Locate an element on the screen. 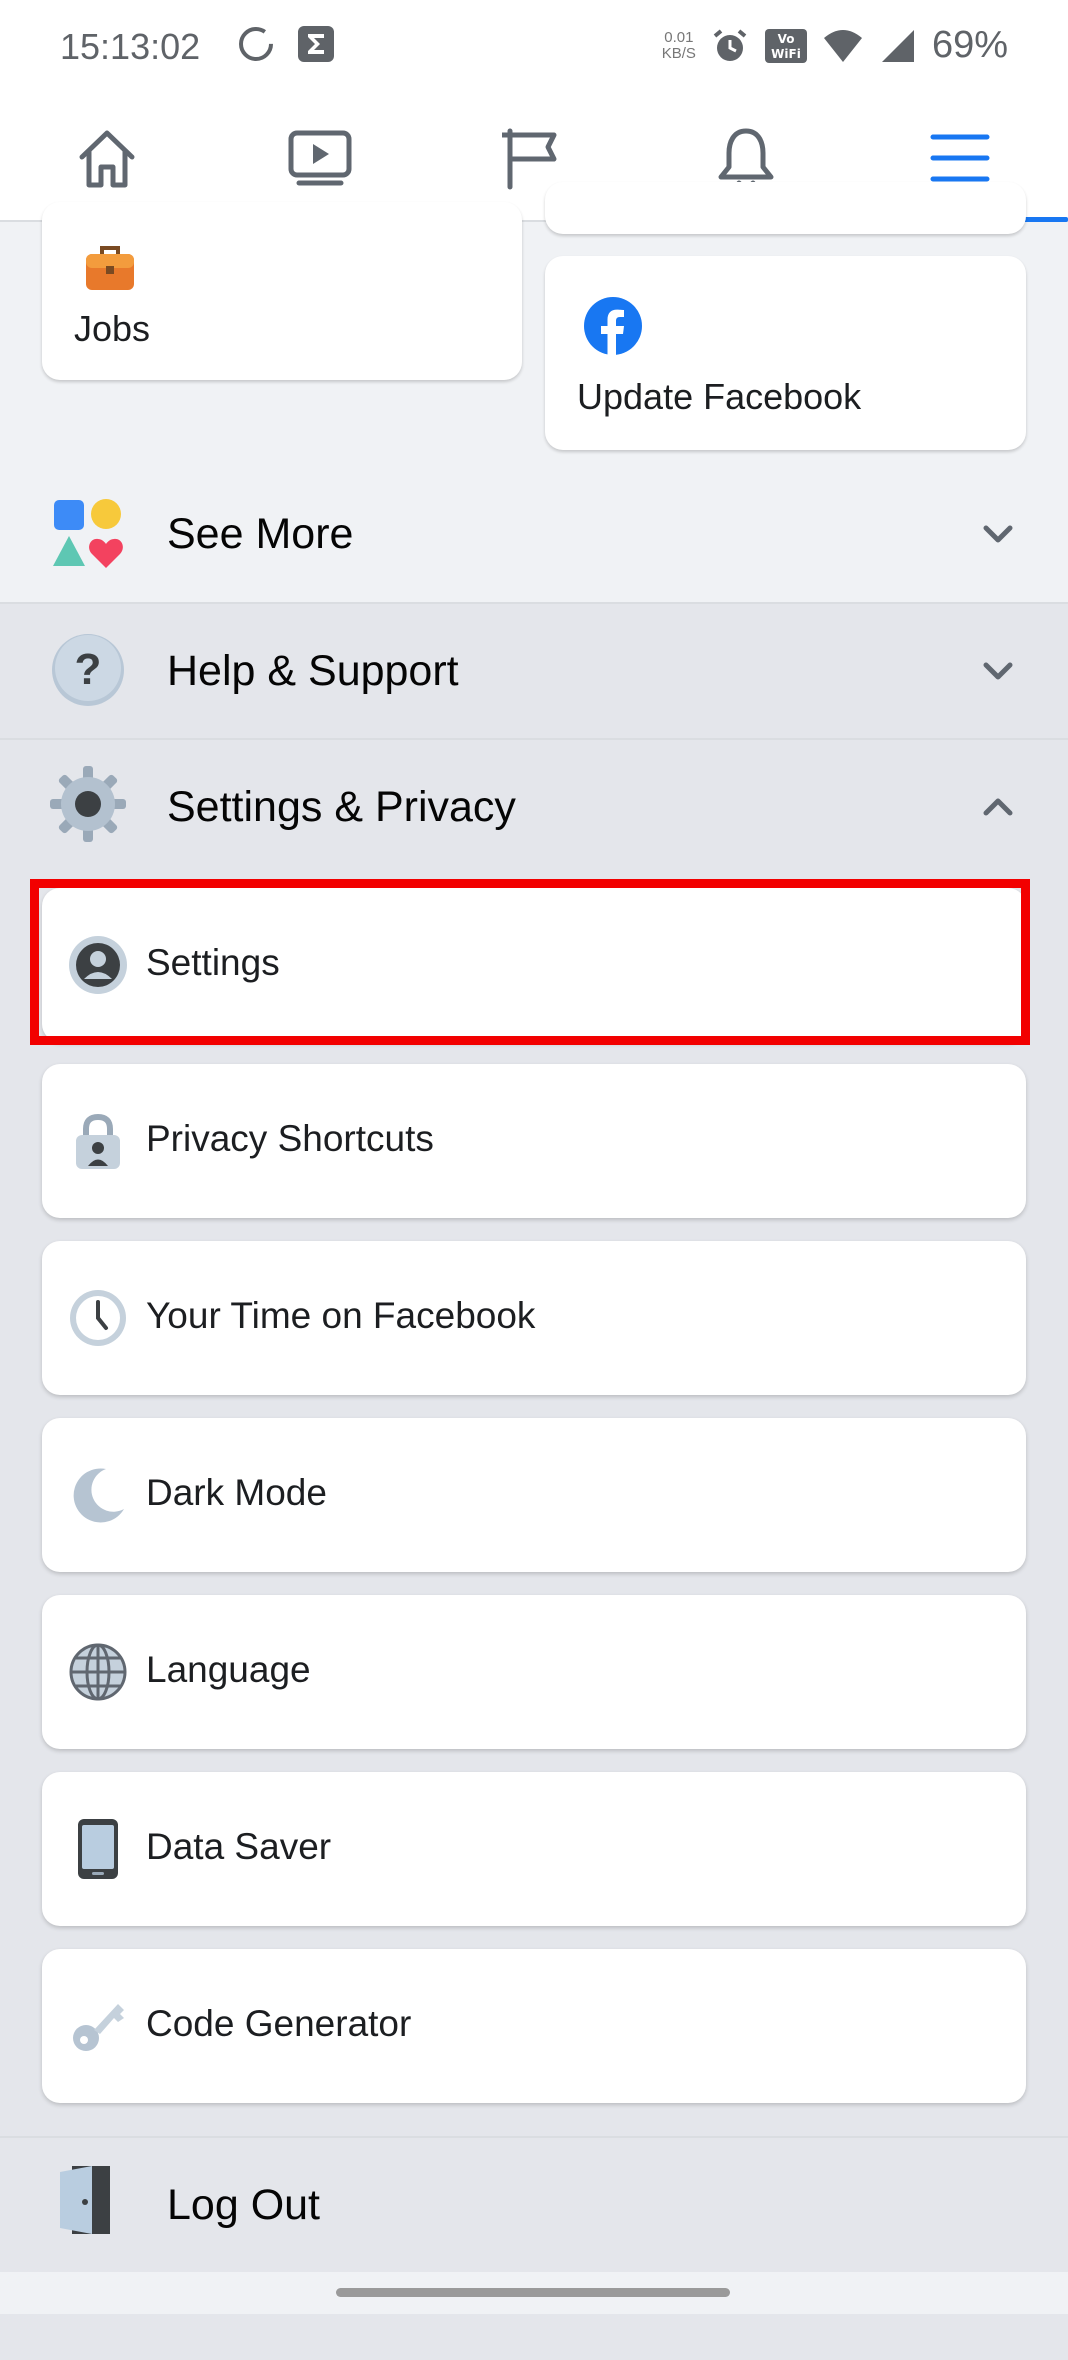 The height and width of the screenshot is (2360, 1068). settings-privacy-row: Settings & Privacy is located at coordinates (534, 807).